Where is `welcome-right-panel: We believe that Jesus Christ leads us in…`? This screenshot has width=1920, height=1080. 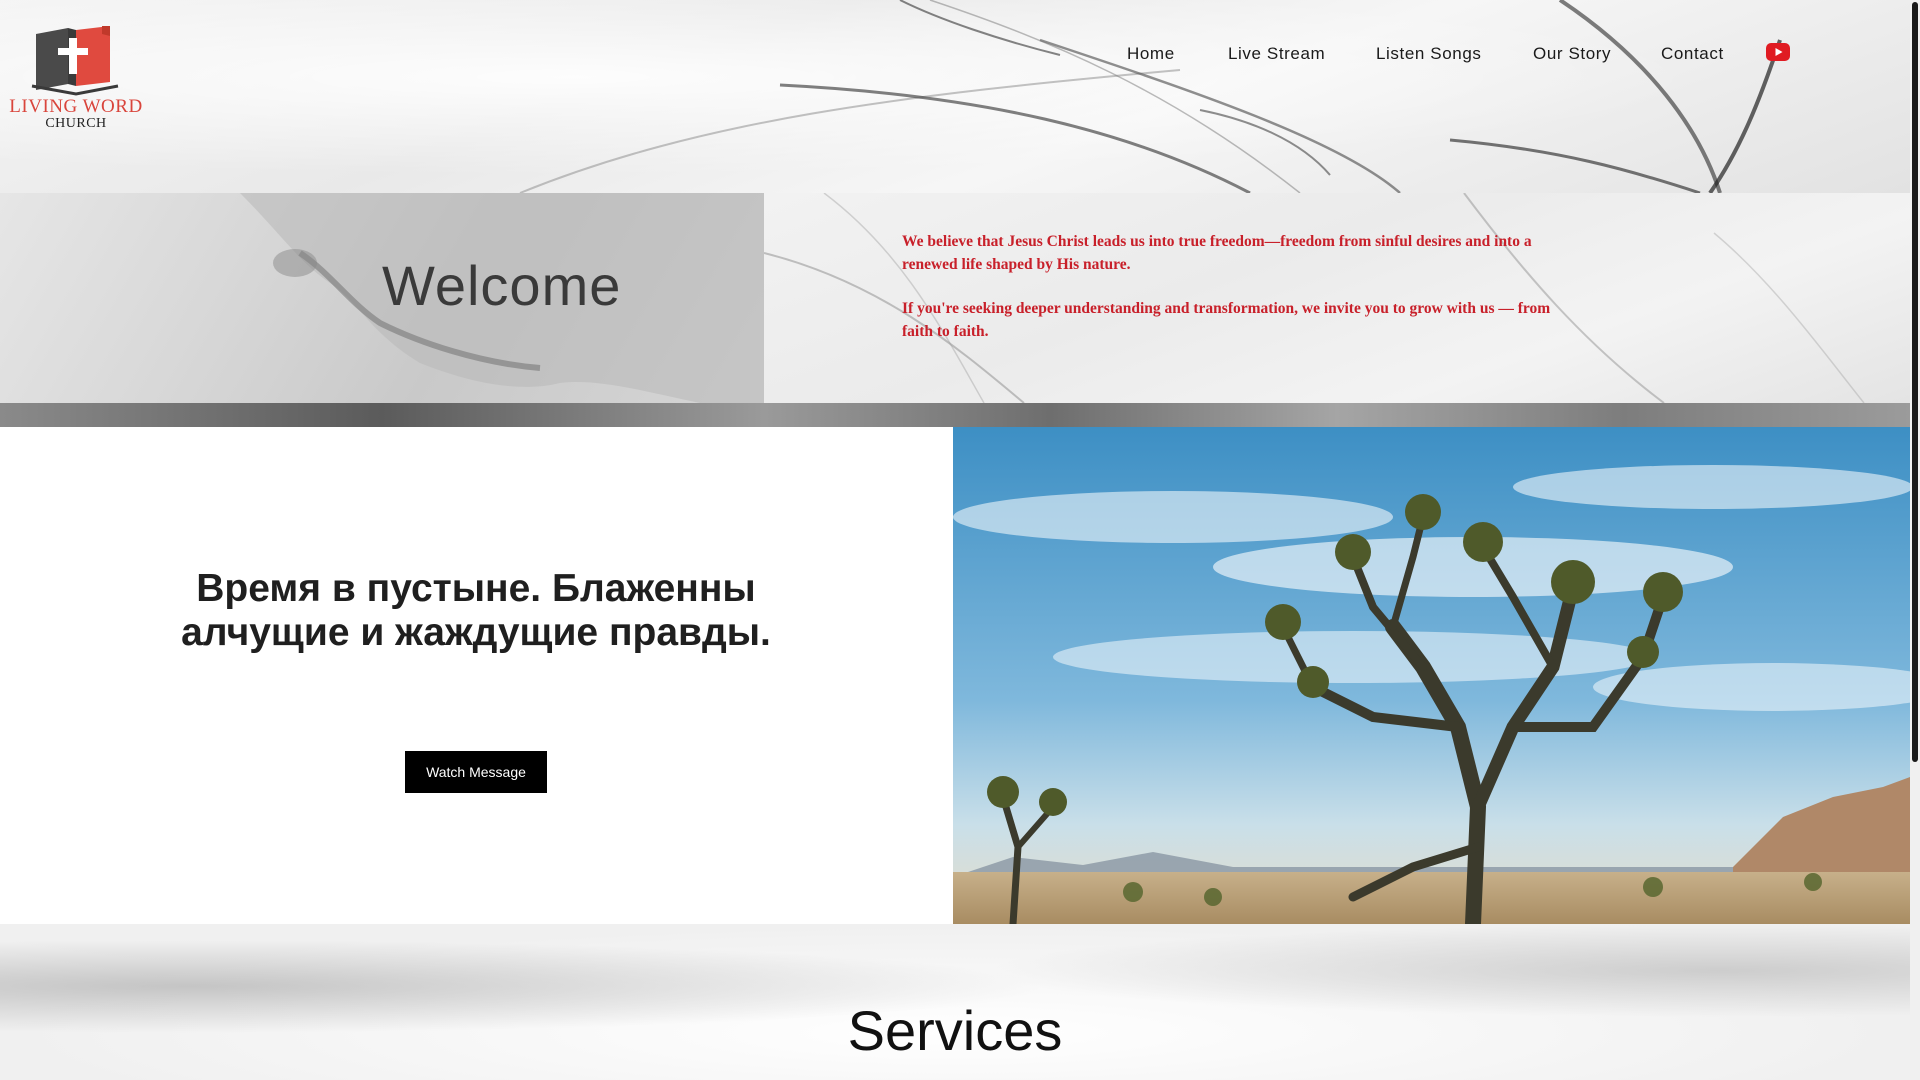
welcome-right-panel: We believe that Jesus Christ leads us in… is located at coordinates (1336, 298).